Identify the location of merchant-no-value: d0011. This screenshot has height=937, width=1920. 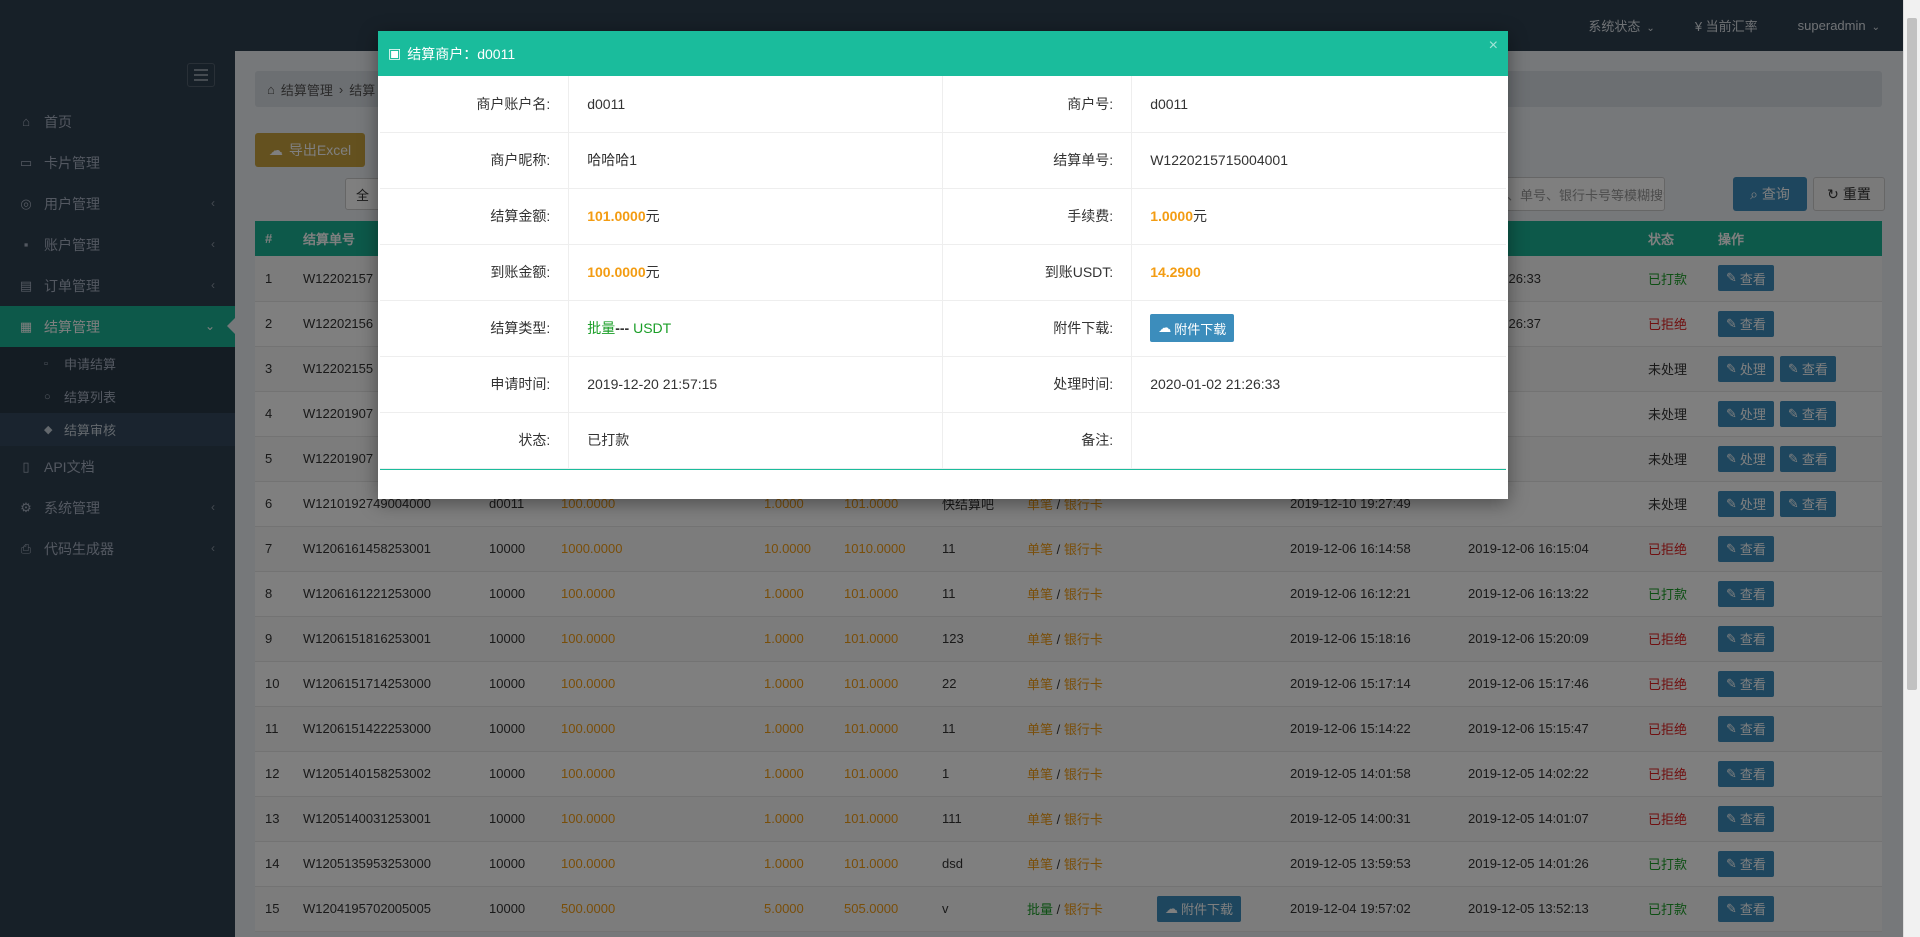
(1318, 104).